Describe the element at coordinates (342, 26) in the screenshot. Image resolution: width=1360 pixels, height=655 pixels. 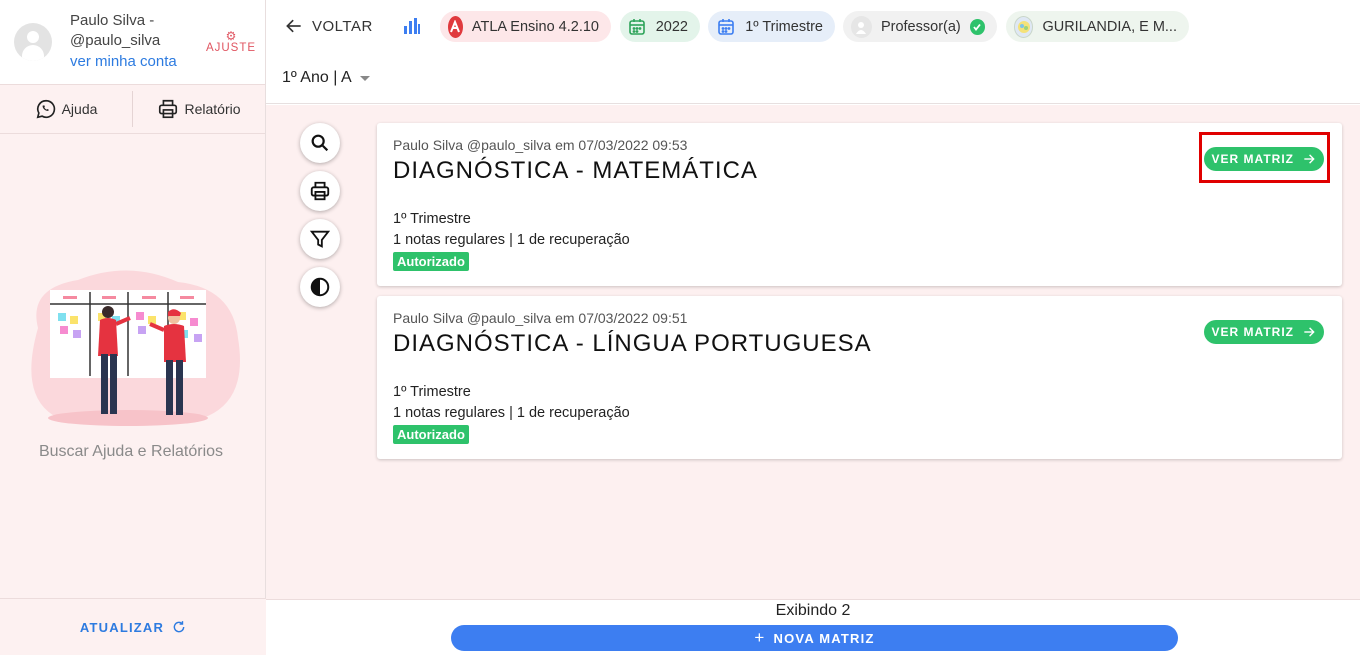
I see `back-label: VOLTAR` at that location.